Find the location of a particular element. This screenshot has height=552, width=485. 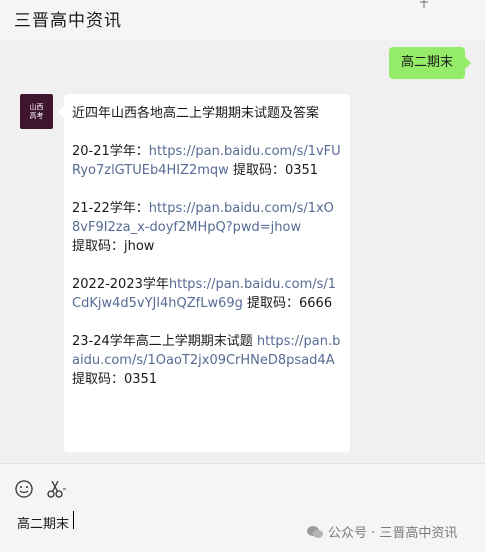

message-input: 高二期末 is located at coordinates (43, 522).